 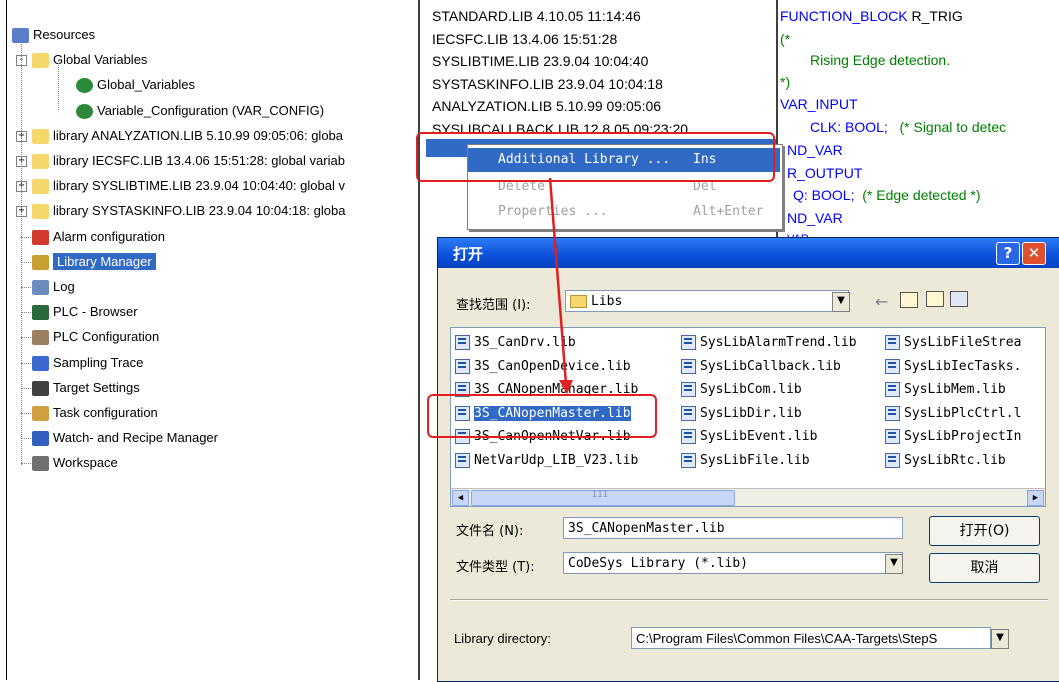 I want to click on arrow-shaft, so click(x=558, y=281).